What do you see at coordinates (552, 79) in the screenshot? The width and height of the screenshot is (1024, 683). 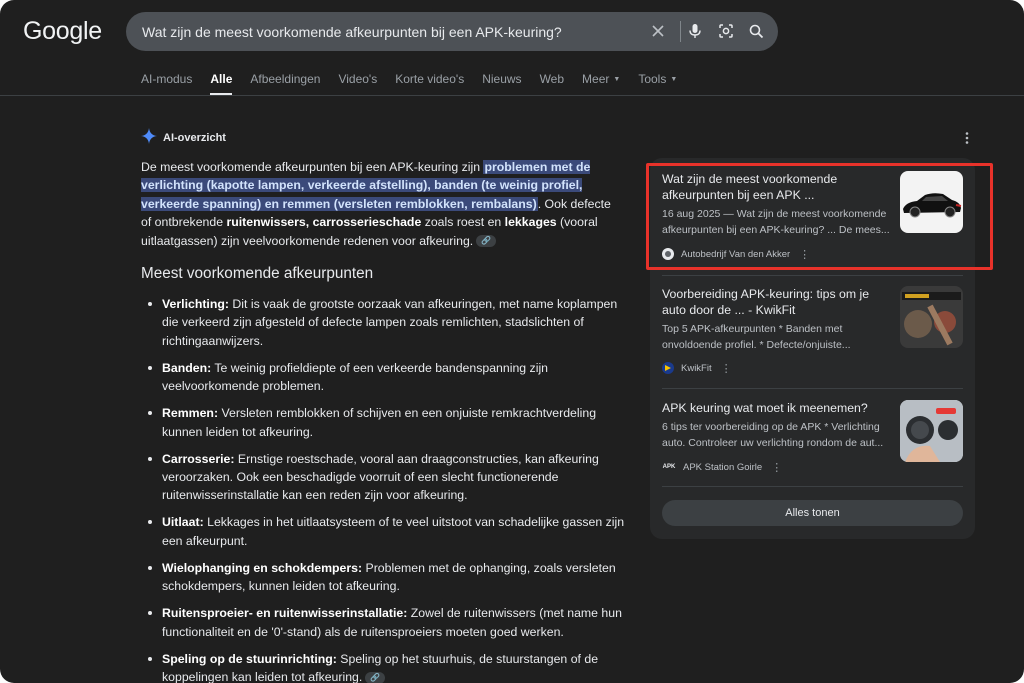 I see `tab-label: Web` at bounding box center [552, 79].